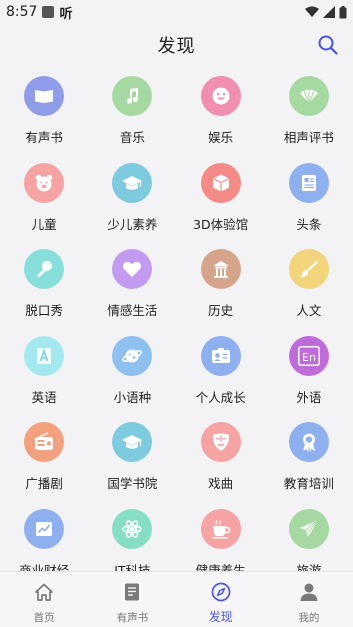  Describe the element at coordinates (308, 269) in the screenshot. I see `brush-icon` at that location.